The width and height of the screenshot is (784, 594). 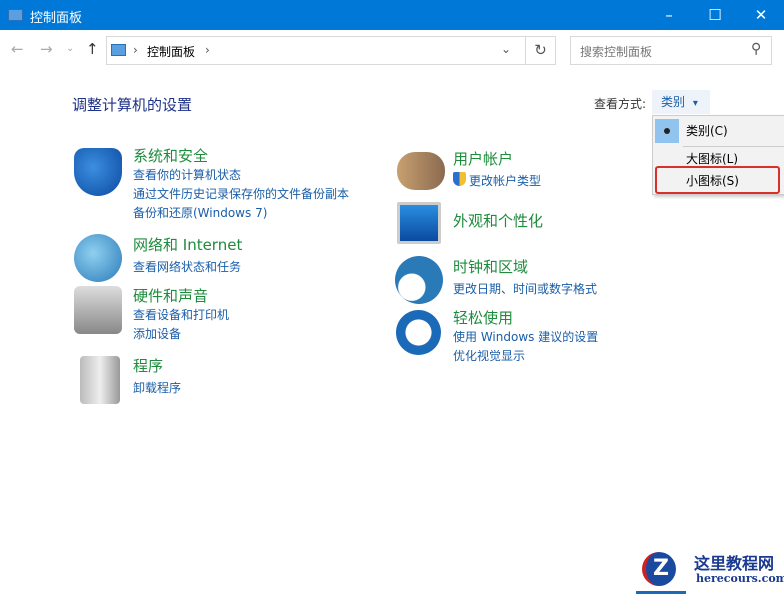 I want to click on refresh-button: ↻, so click(x=540, y=50).